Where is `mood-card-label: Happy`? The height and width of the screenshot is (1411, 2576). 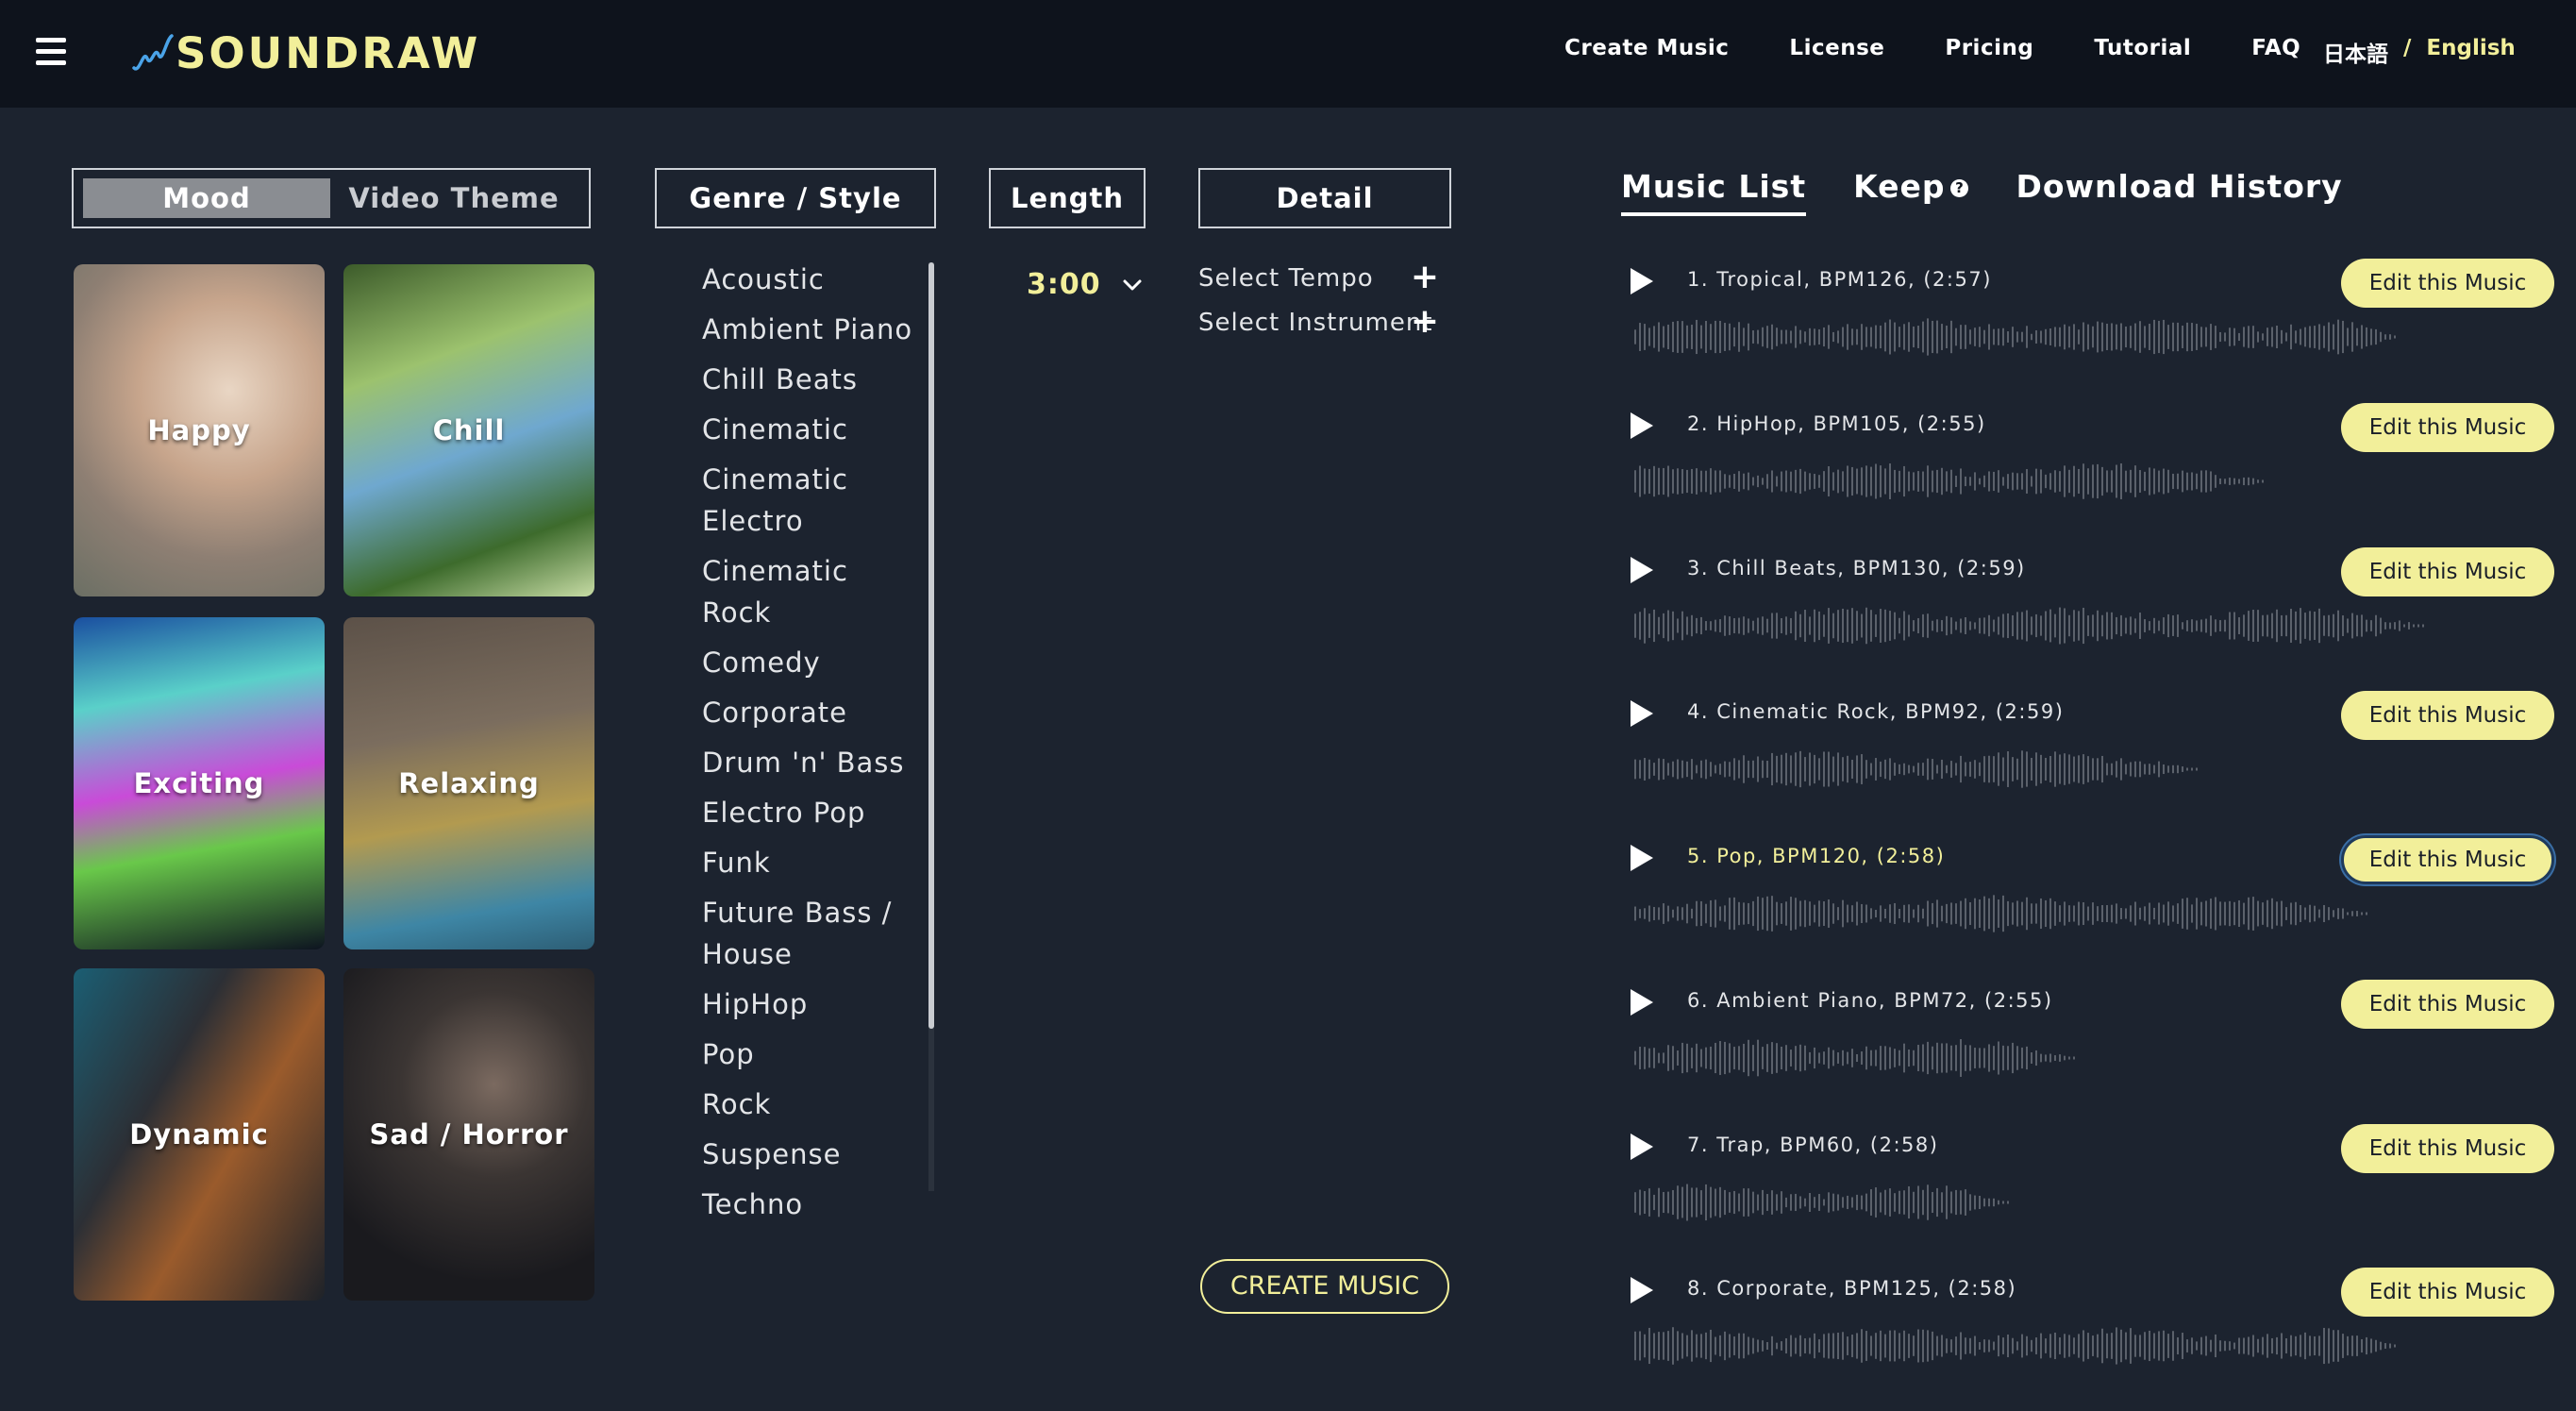 mood-card-label: Happy is located at coordinates (199, 430).